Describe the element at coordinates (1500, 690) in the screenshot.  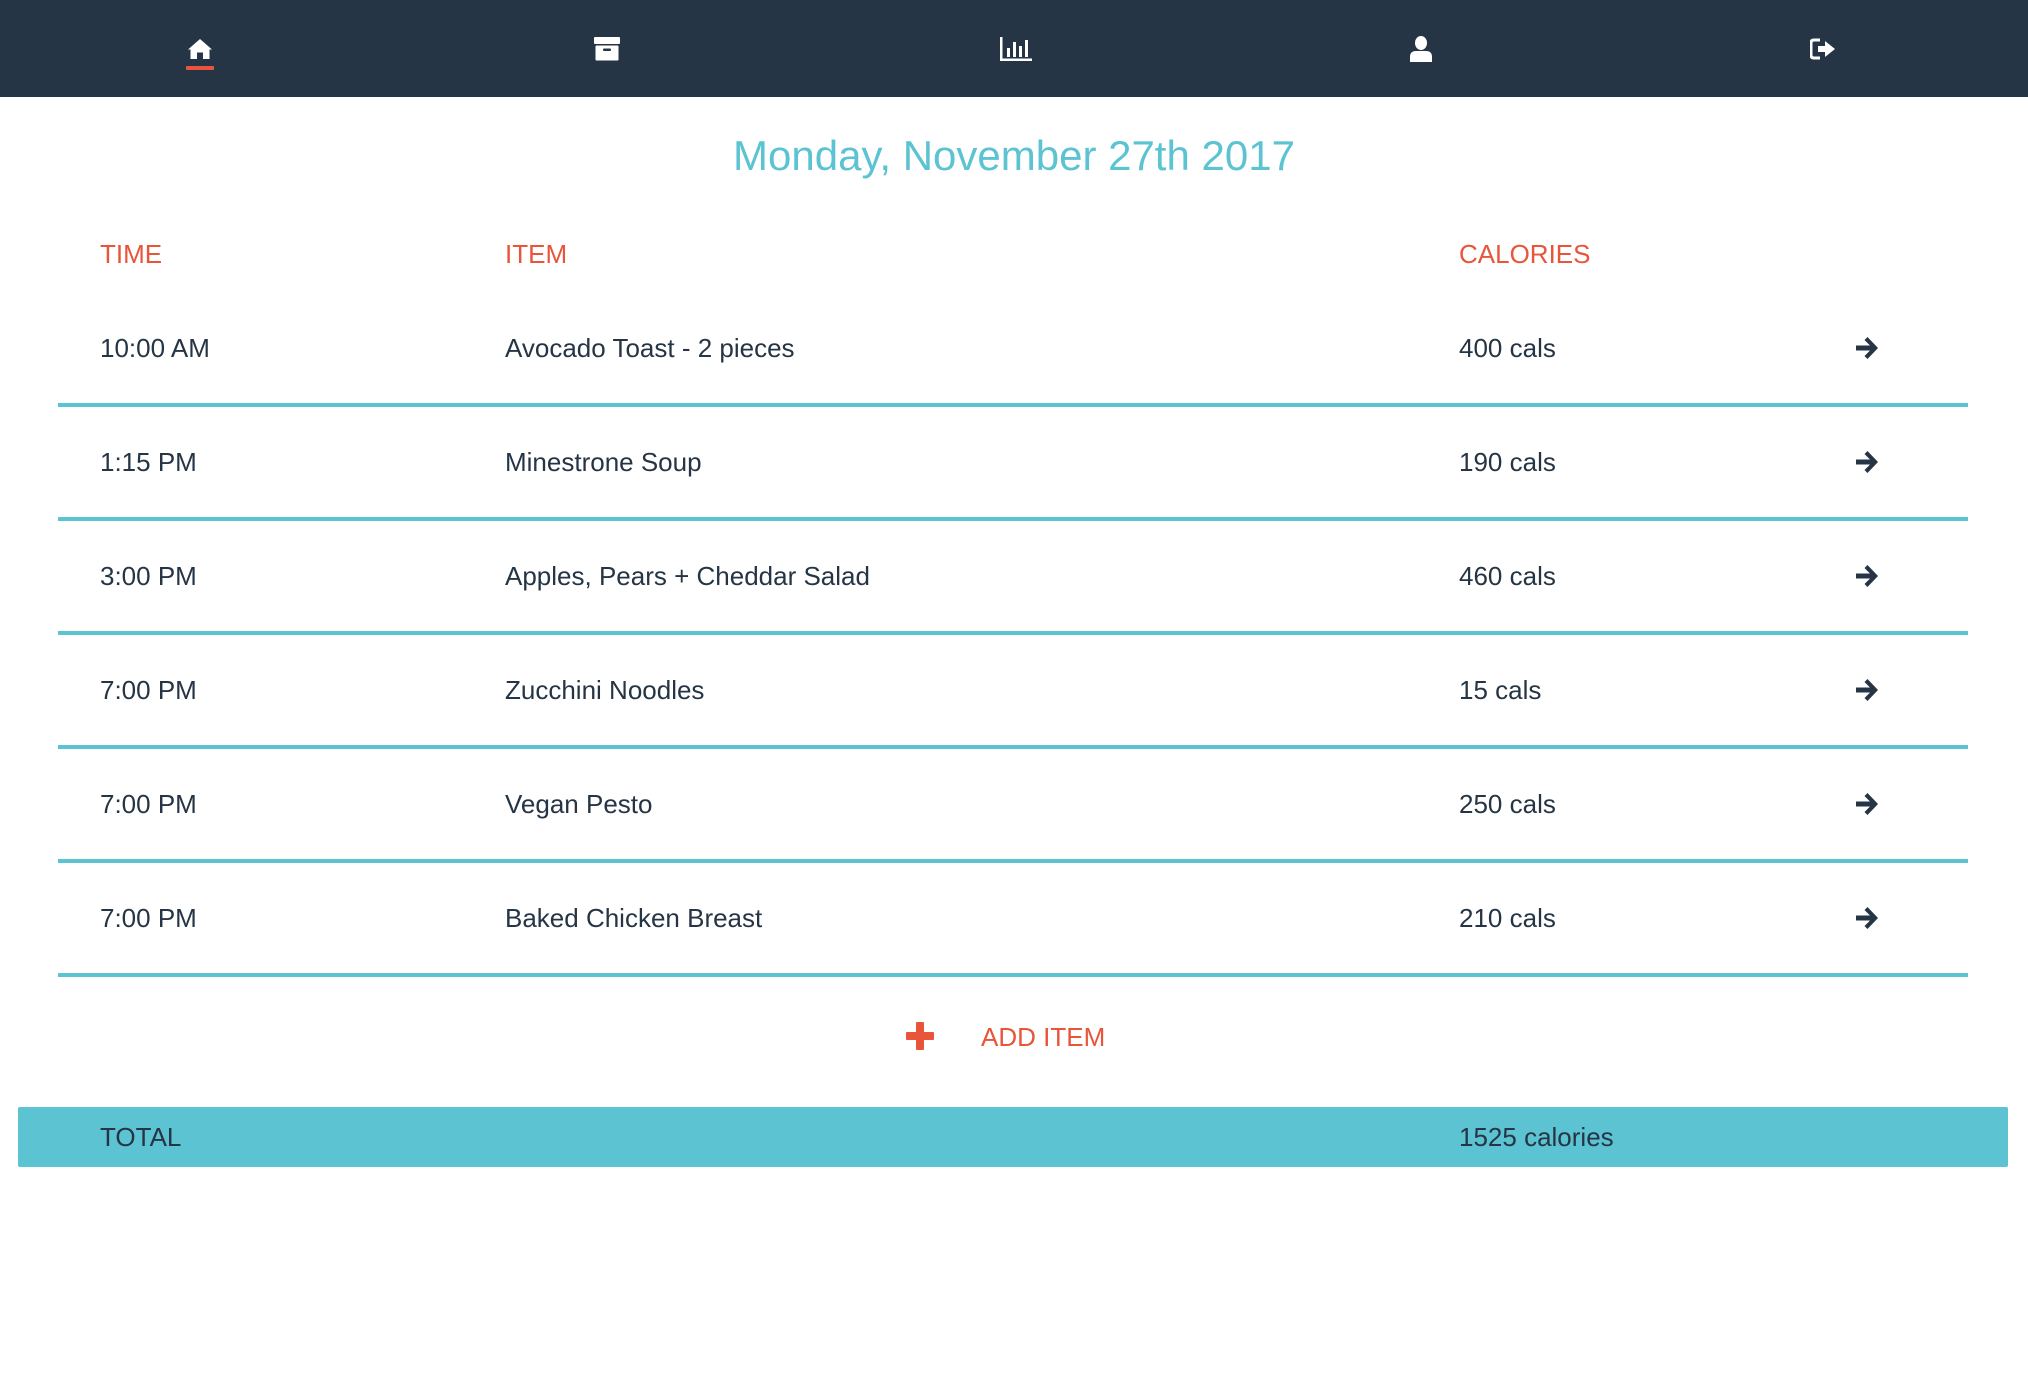
I see `row-calories: 15 cals` at that location.